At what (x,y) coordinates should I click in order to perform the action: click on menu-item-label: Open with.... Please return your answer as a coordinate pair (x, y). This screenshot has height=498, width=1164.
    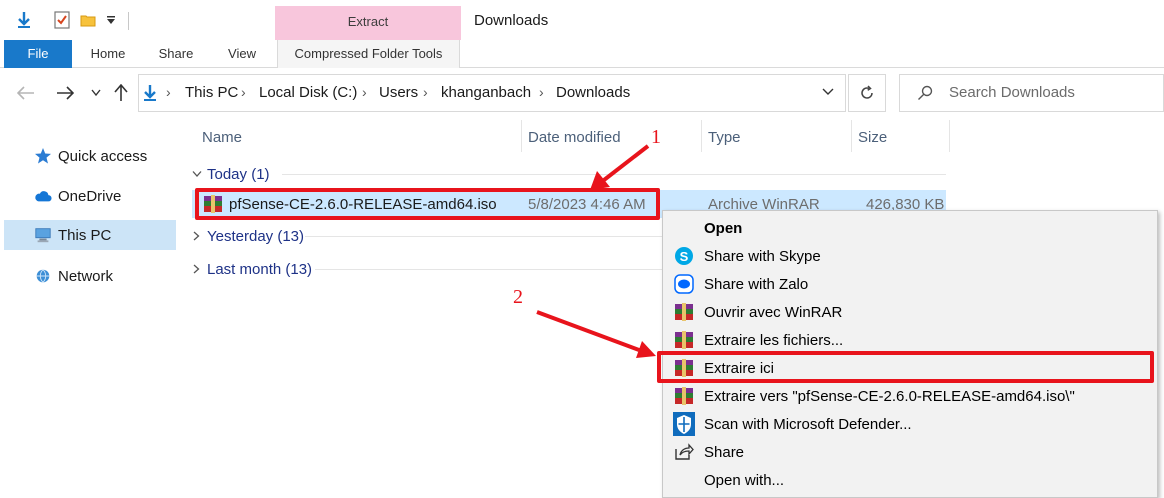
    Looking at the image, I should click on (744, 480).